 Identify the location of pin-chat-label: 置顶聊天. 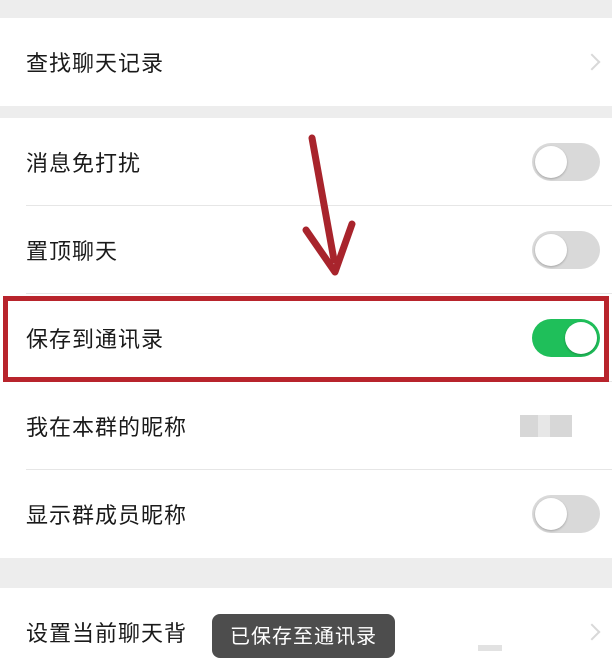
(72, 252).